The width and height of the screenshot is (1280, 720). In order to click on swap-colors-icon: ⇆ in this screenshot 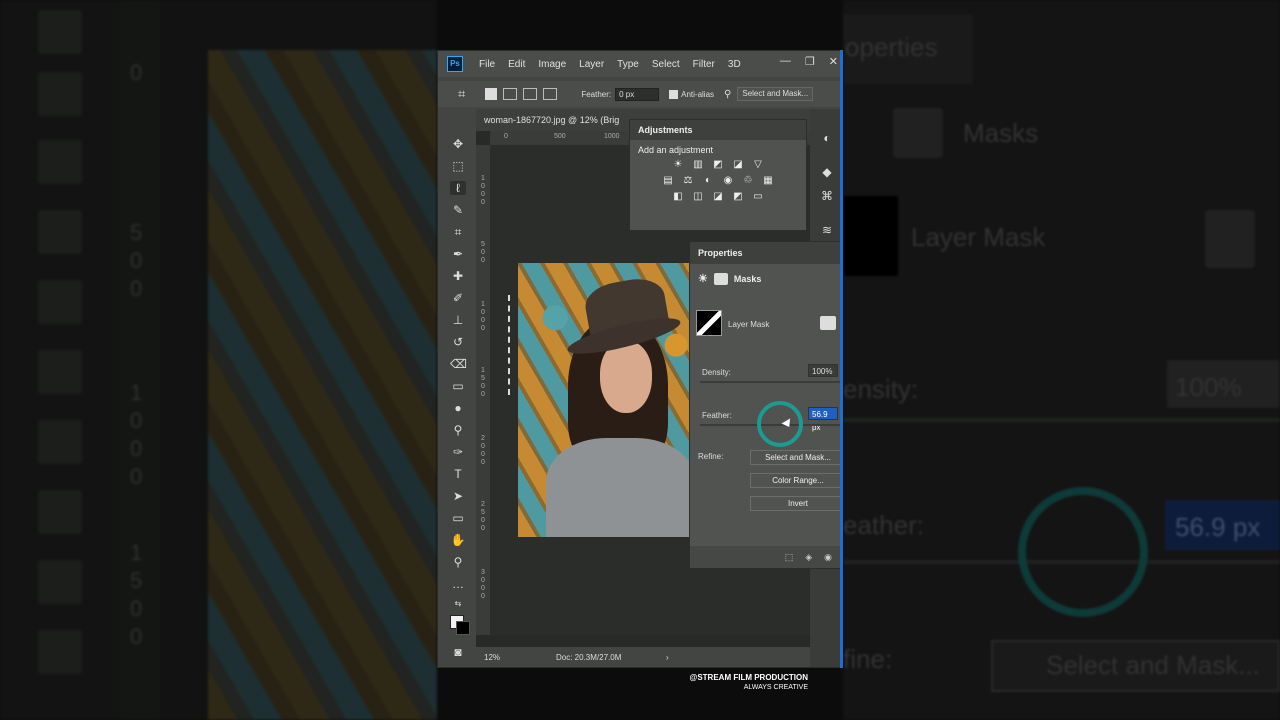, I will do `click(458, 604)`.